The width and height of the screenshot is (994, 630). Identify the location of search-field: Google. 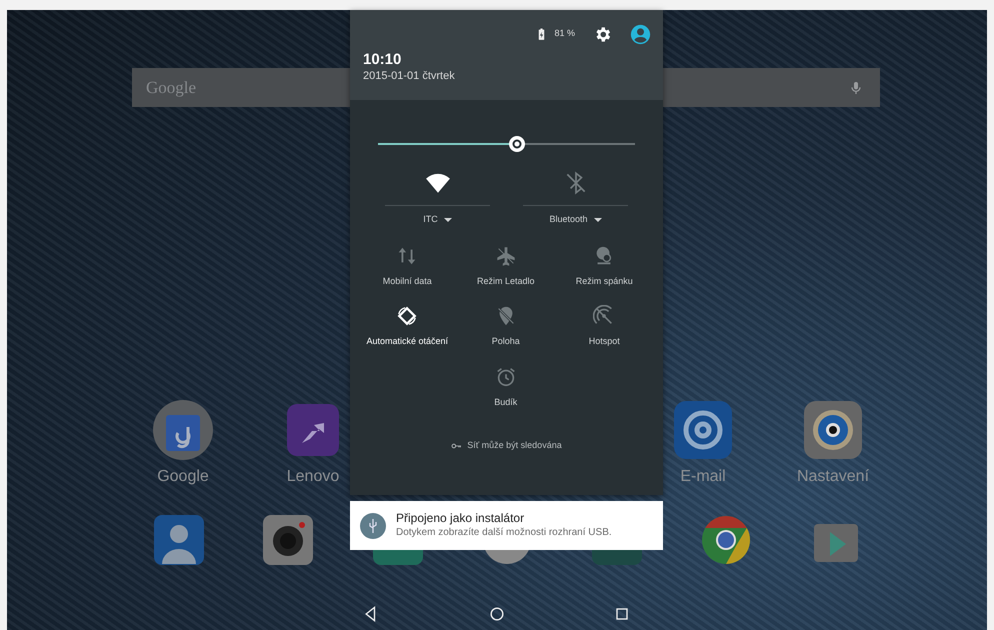
(244, 88).